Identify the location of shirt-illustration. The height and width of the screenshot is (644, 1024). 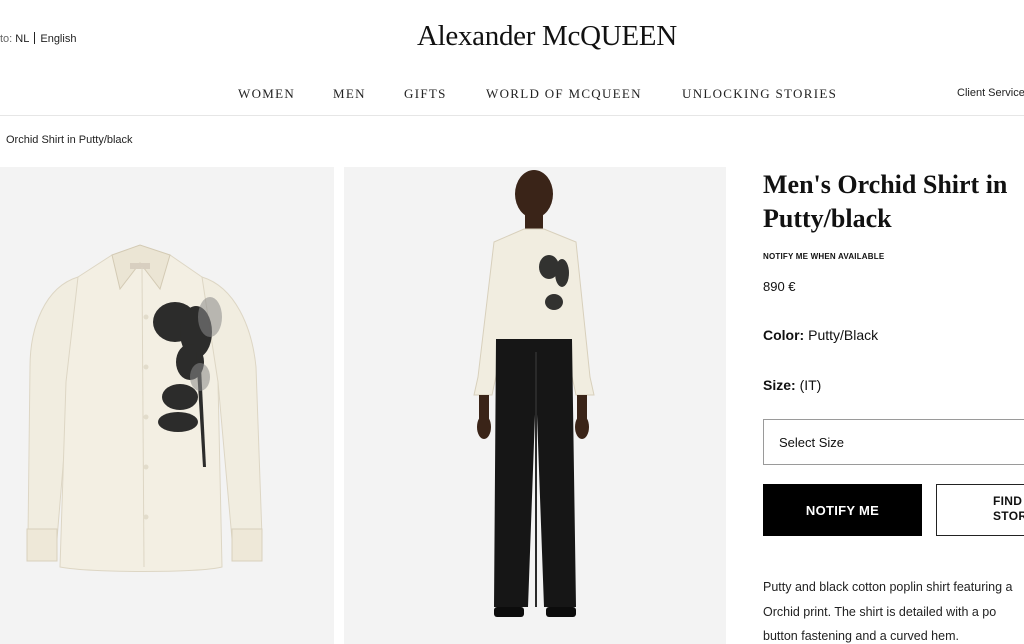
(144, 408).